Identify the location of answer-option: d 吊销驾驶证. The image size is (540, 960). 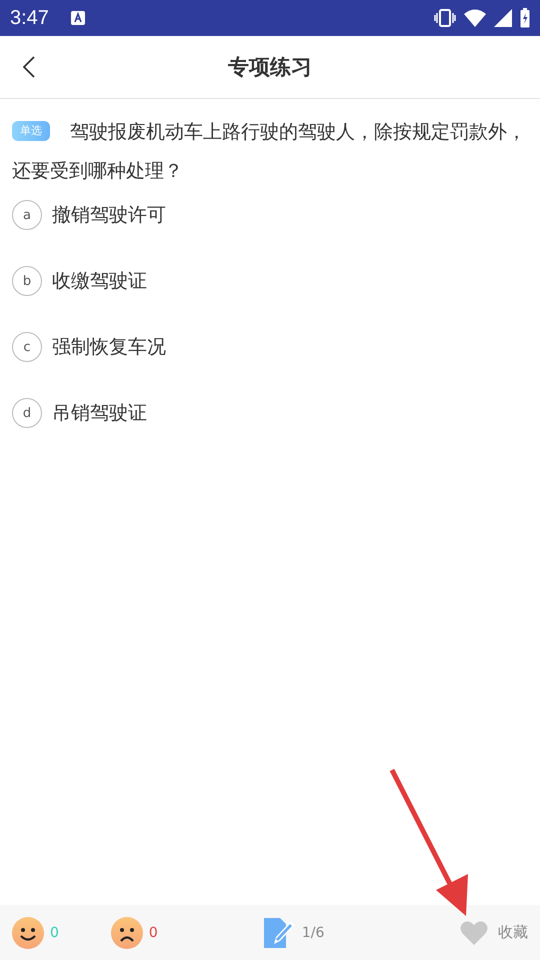
(270, 413).